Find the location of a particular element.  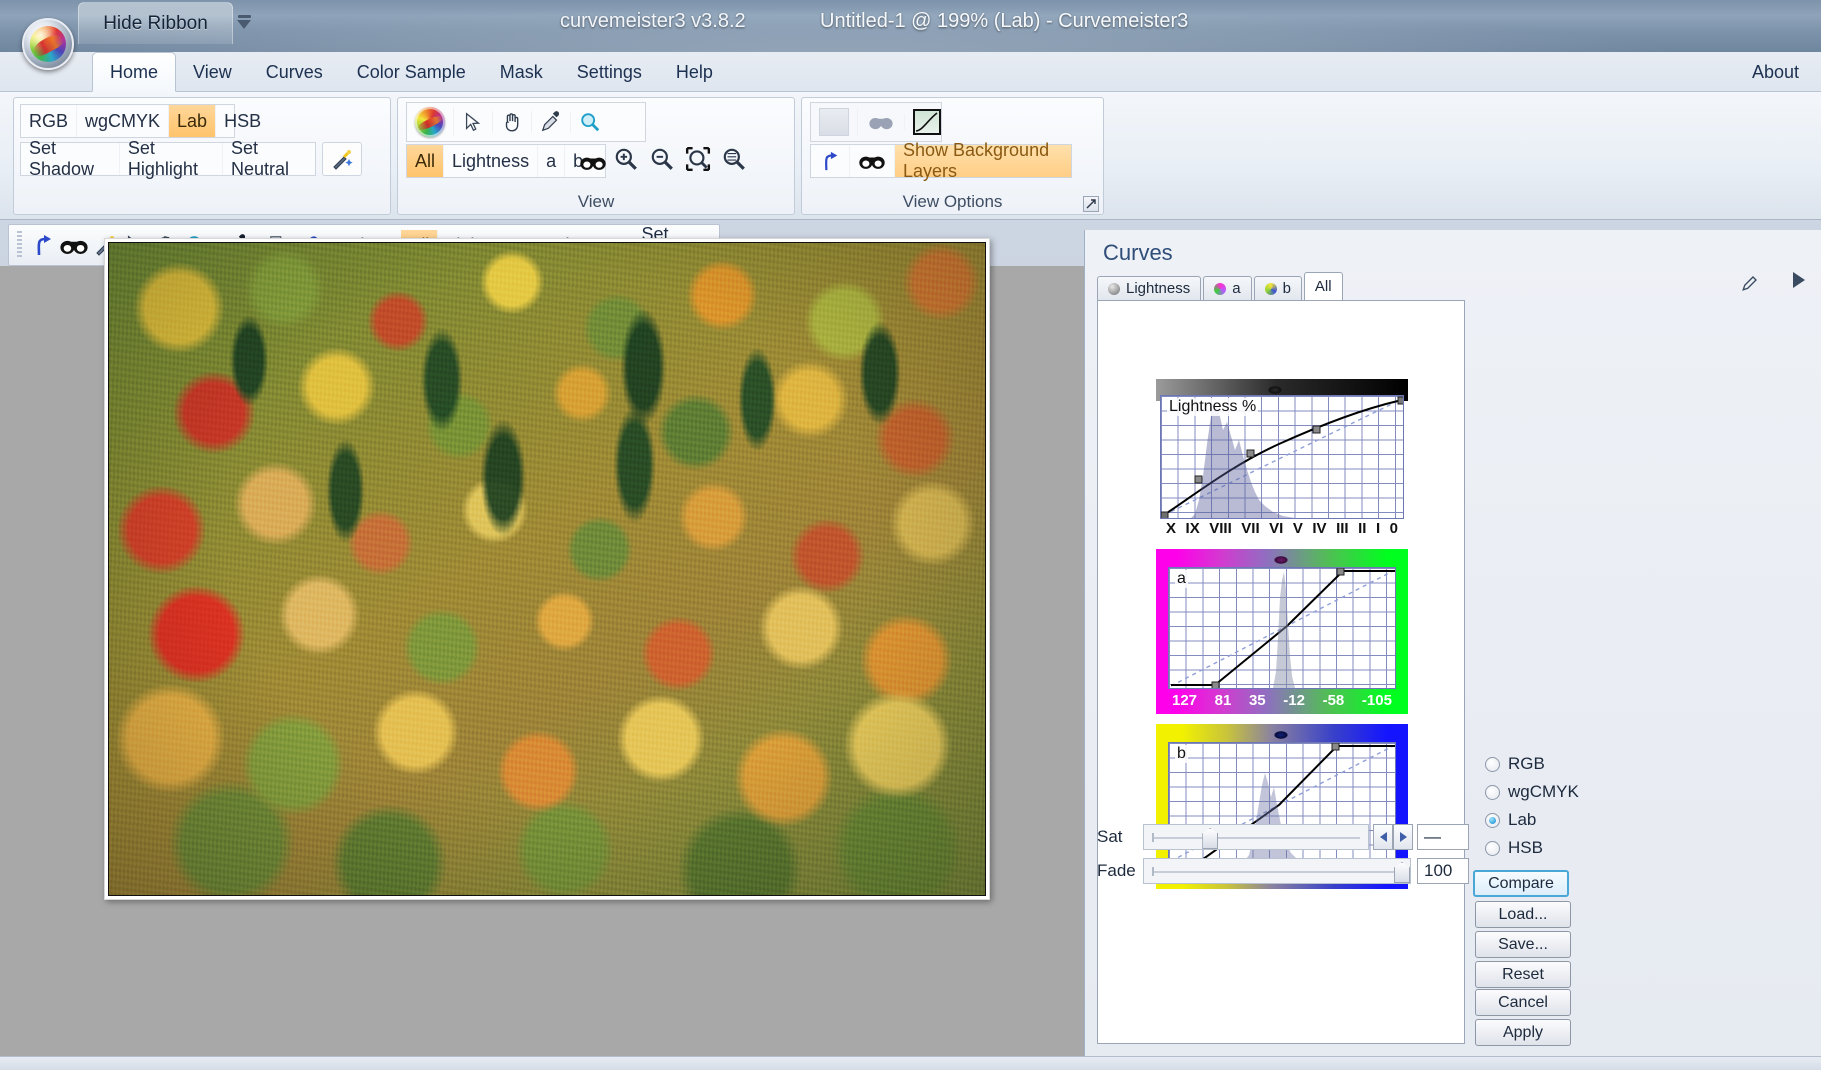

a-curve-widget: a 127 81 35 -12 -58 -105 is located at coordinates (1282, 631).